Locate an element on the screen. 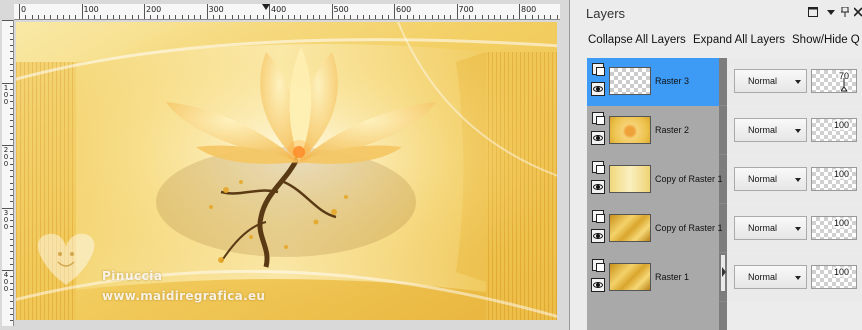 The height and width of the screenshot is (330, 862). ruler-label: 700 is located at coordinates (466, 9).